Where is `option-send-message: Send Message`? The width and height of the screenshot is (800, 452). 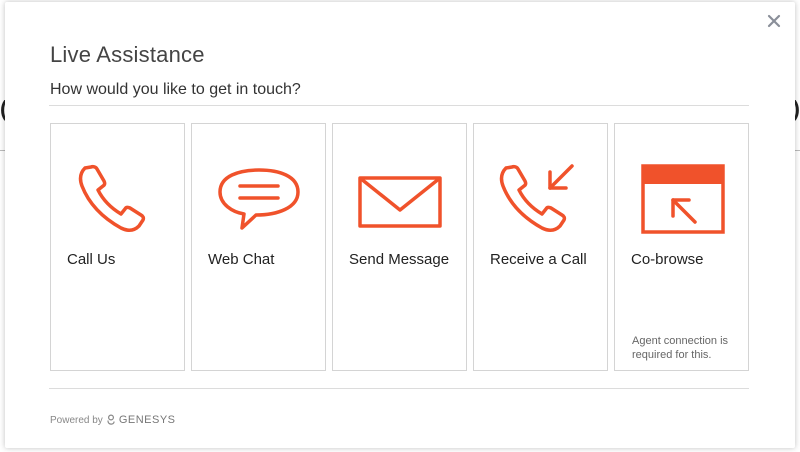
option-send-message: Send Message is located at coordinates (399, 247).